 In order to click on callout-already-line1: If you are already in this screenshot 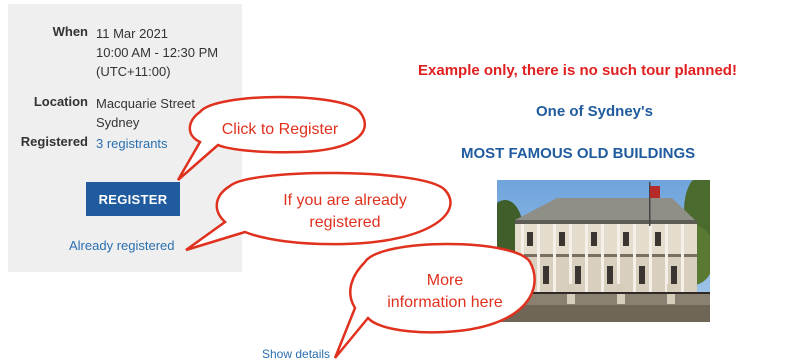, I will do `click(345, 200)`.